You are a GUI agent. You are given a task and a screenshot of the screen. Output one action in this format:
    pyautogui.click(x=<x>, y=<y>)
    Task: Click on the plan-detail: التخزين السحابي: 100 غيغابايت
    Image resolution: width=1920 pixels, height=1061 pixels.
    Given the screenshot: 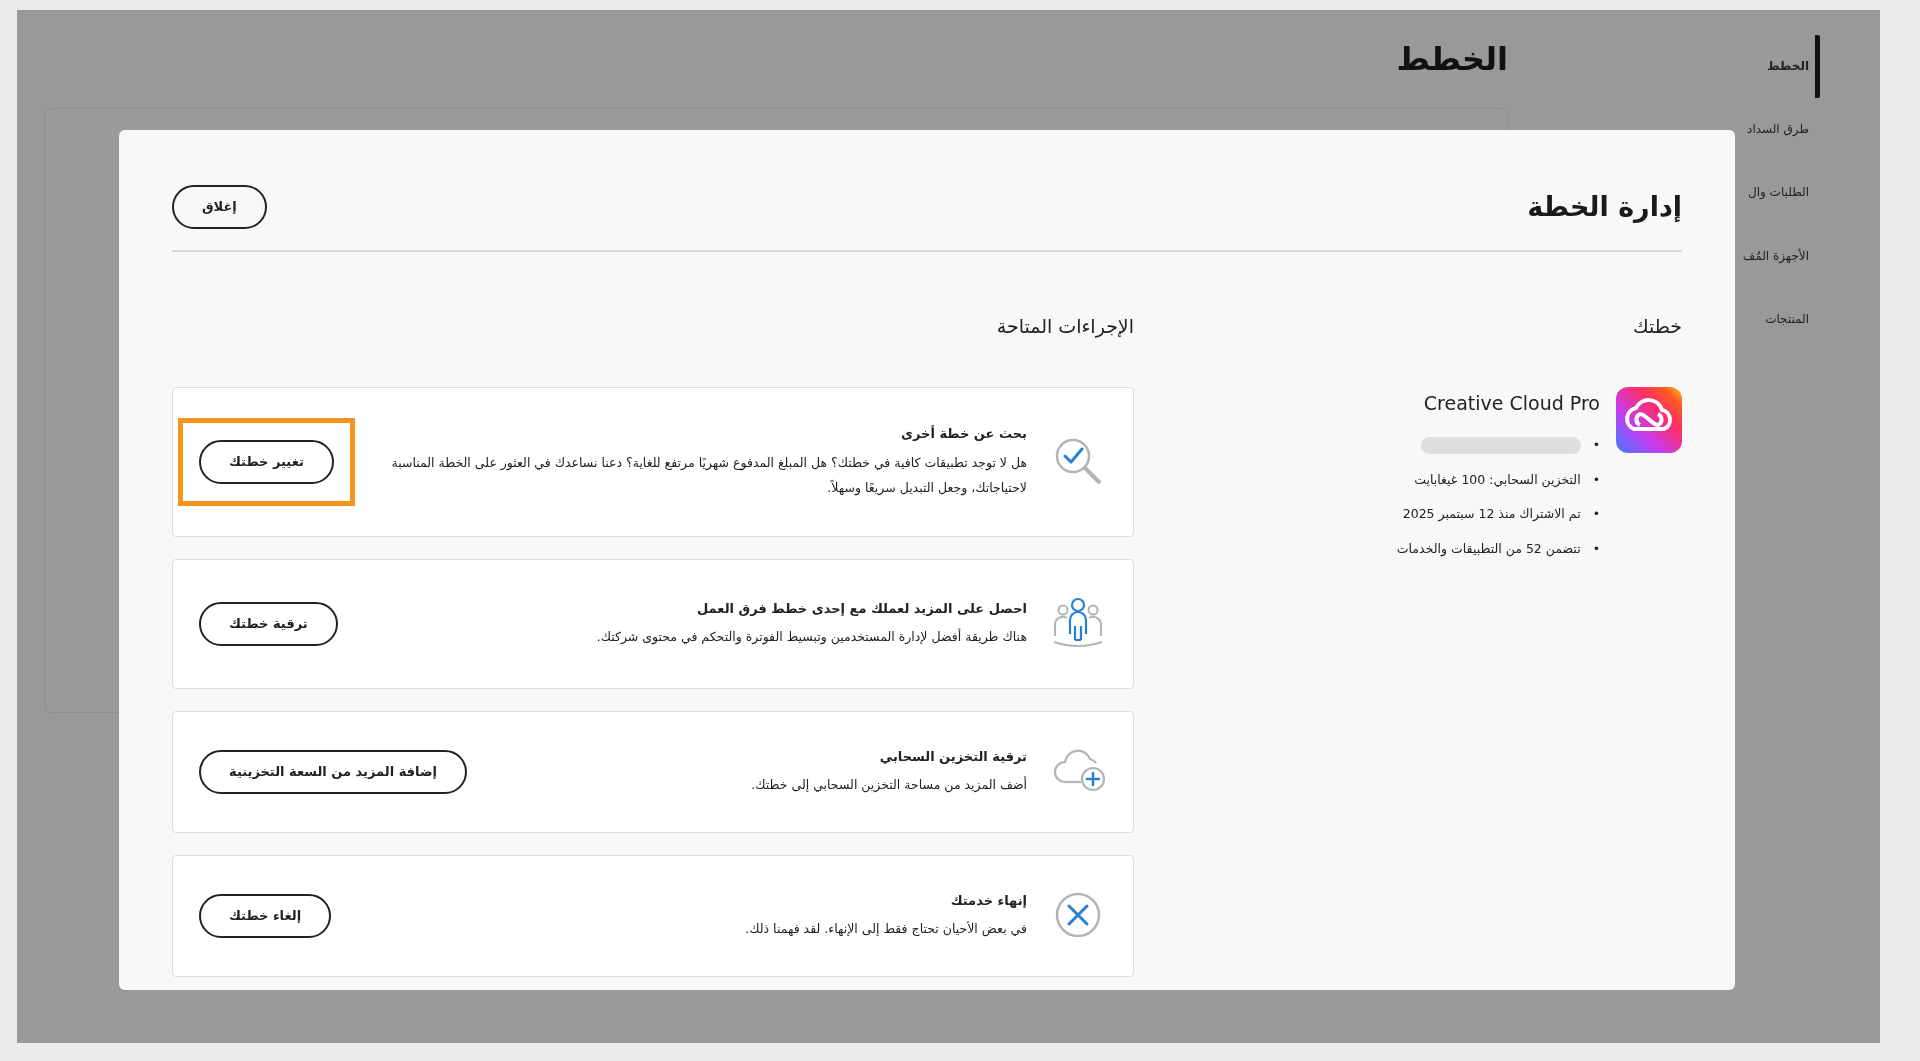 What is the action you would take?
    pyautogui.click(x=1497, y=480)
    